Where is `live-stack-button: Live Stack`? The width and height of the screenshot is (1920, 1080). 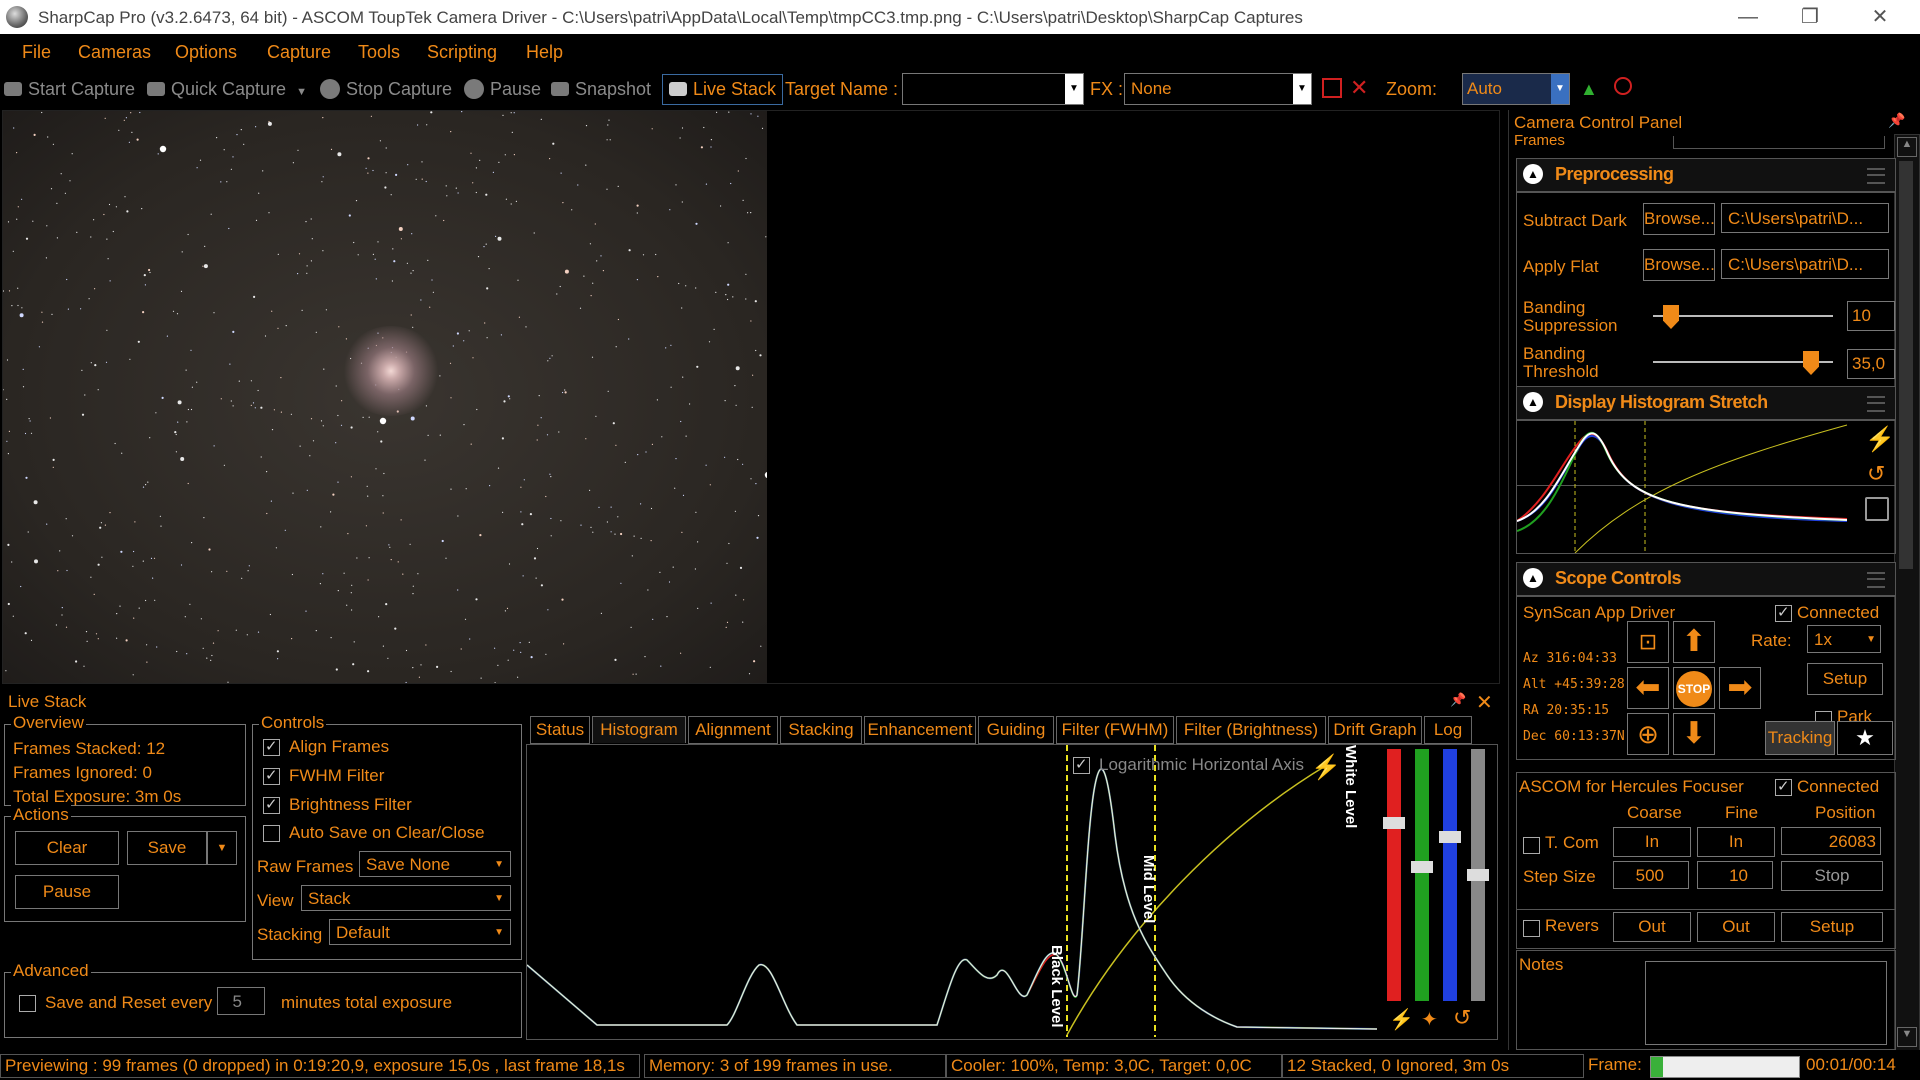 live-stack-button: Live Stack is located at coordinates (723, 89).